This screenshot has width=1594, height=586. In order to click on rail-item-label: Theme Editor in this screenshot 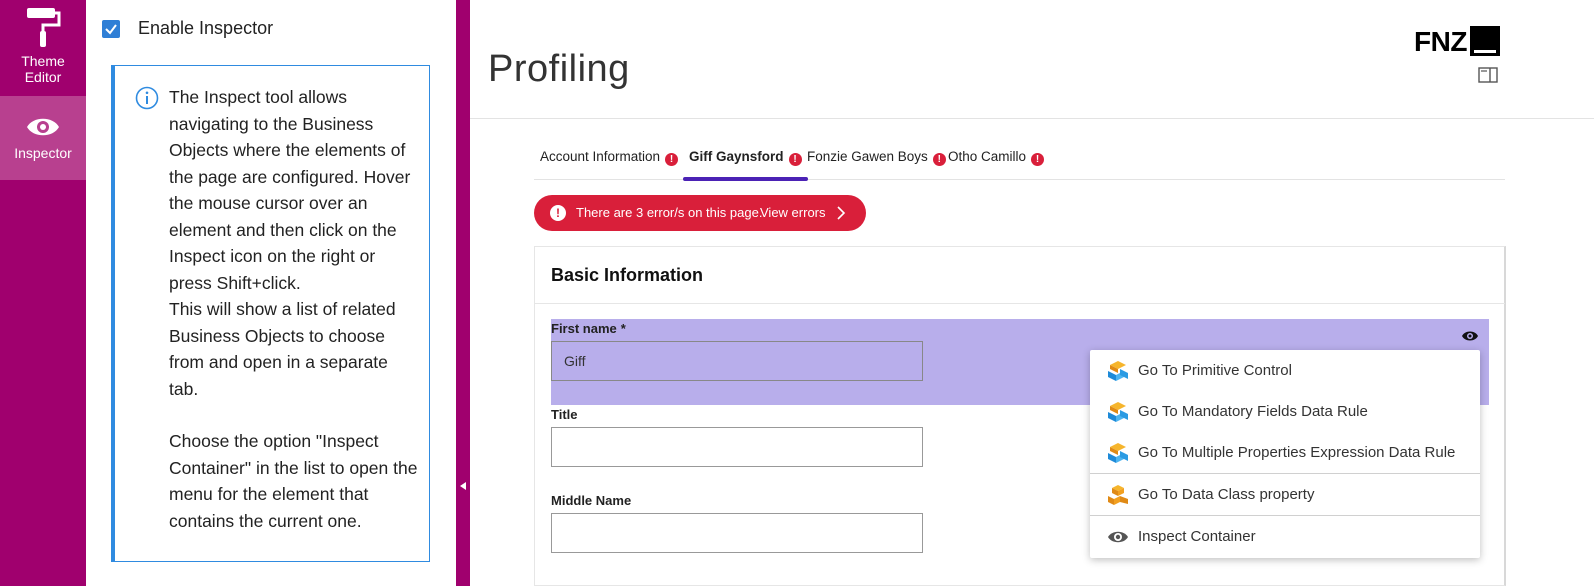, I will do `click(43, 69)`.